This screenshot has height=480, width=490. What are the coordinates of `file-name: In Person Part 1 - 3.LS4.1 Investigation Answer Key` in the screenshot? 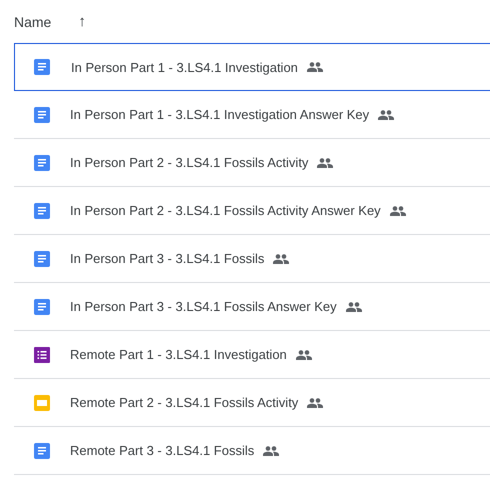 It's located at (220, 114).